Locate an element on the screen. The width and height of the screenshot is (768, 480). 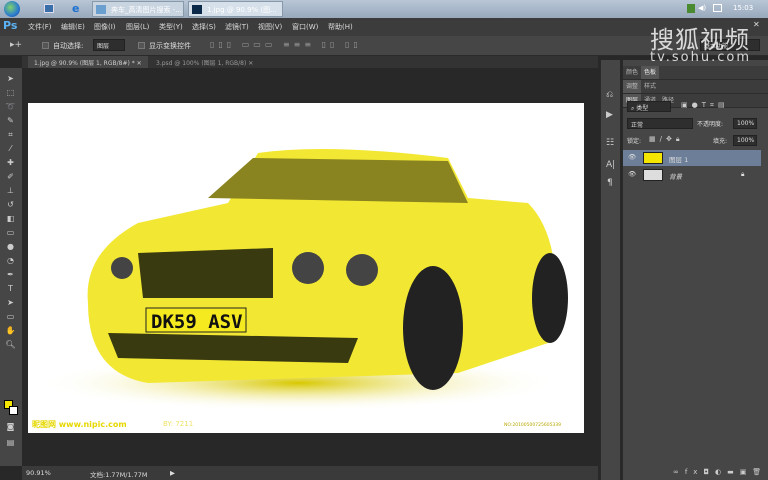
hand-tool-icon: ✋ is located at coordinates (10, 330).